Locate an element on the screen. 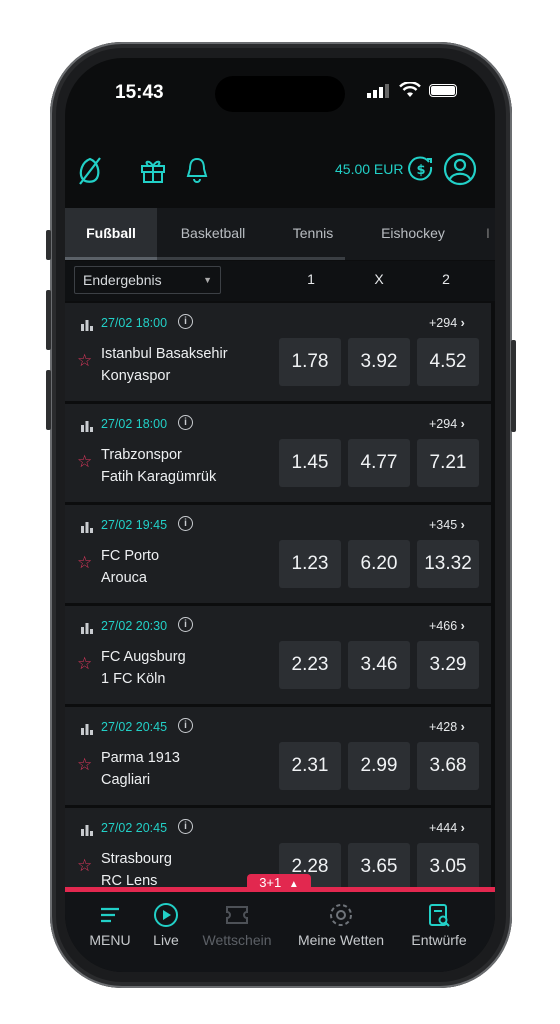 This screenshot has width=560, height=1024. my-bets-icon is located at coordinates (341, 915).